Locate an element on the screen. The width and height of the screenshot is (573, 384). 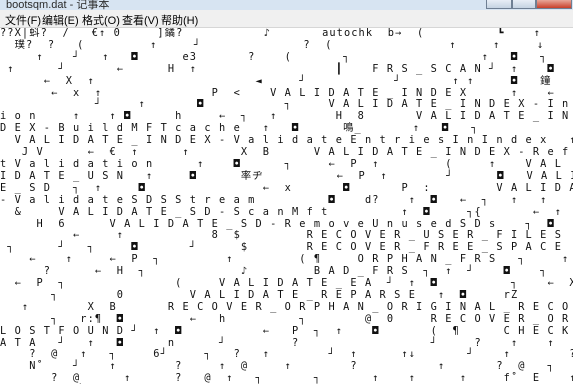
minimize-button is located at coordinates (499, 4).